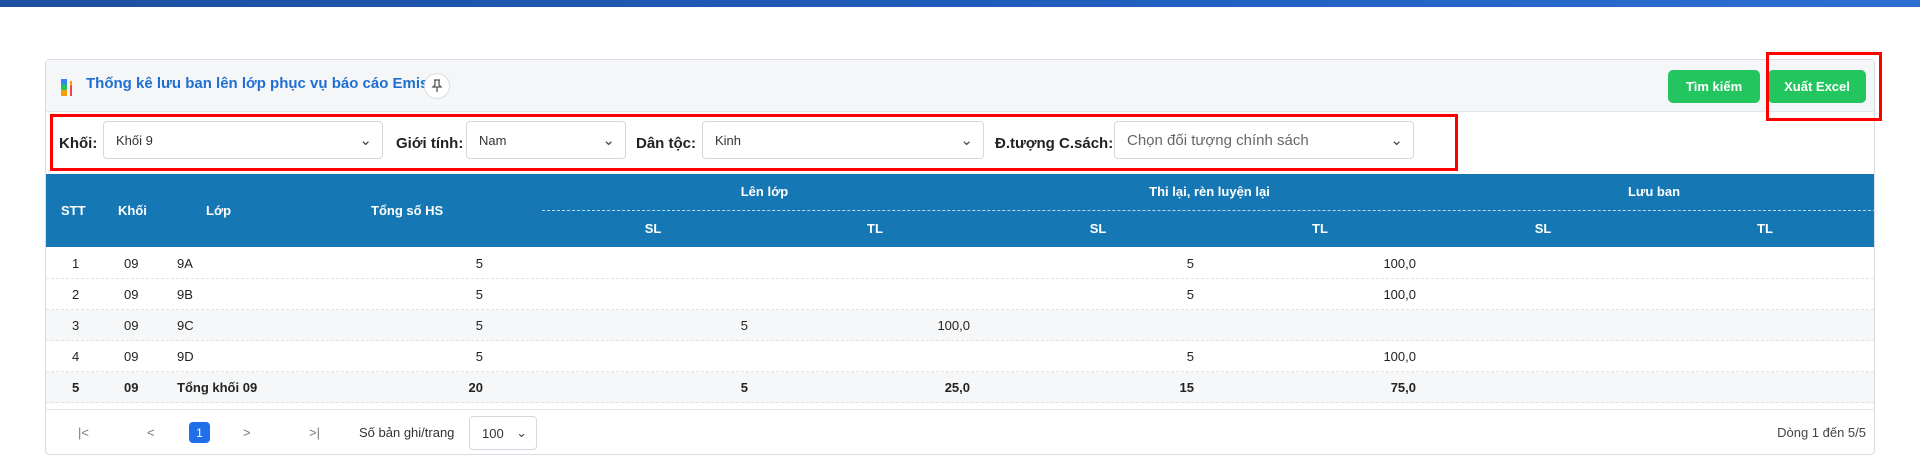  I want to click on cell-len-tl: 25,0, so click(957, 387).